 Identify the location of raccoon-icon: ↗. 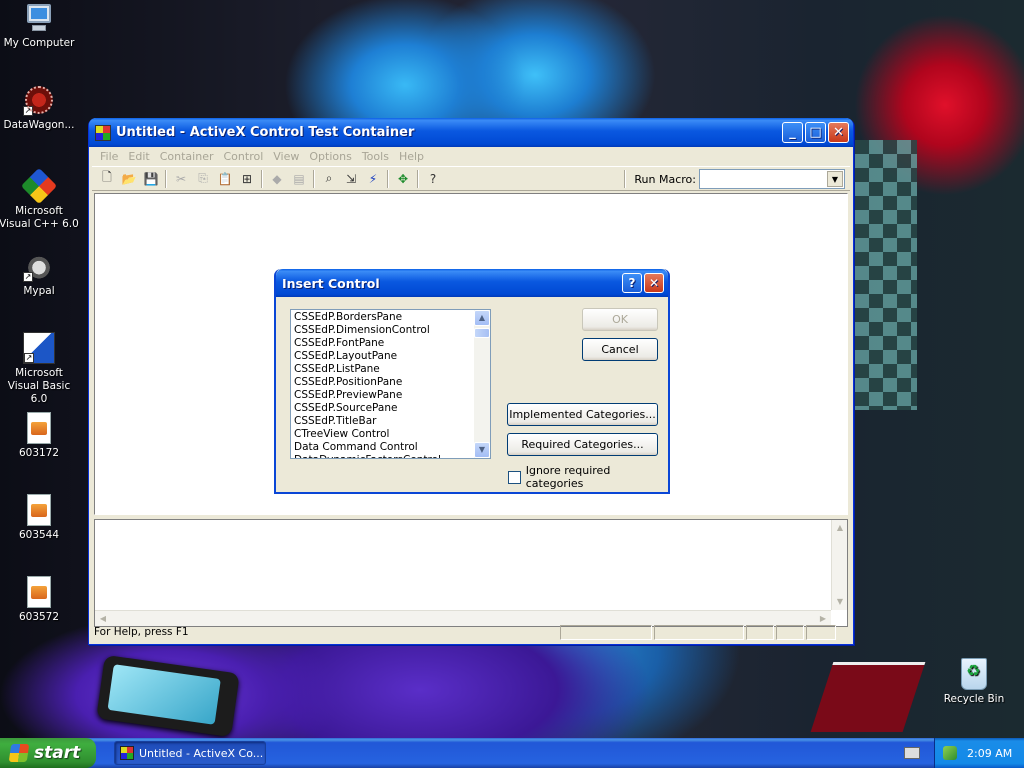
(39, 266).